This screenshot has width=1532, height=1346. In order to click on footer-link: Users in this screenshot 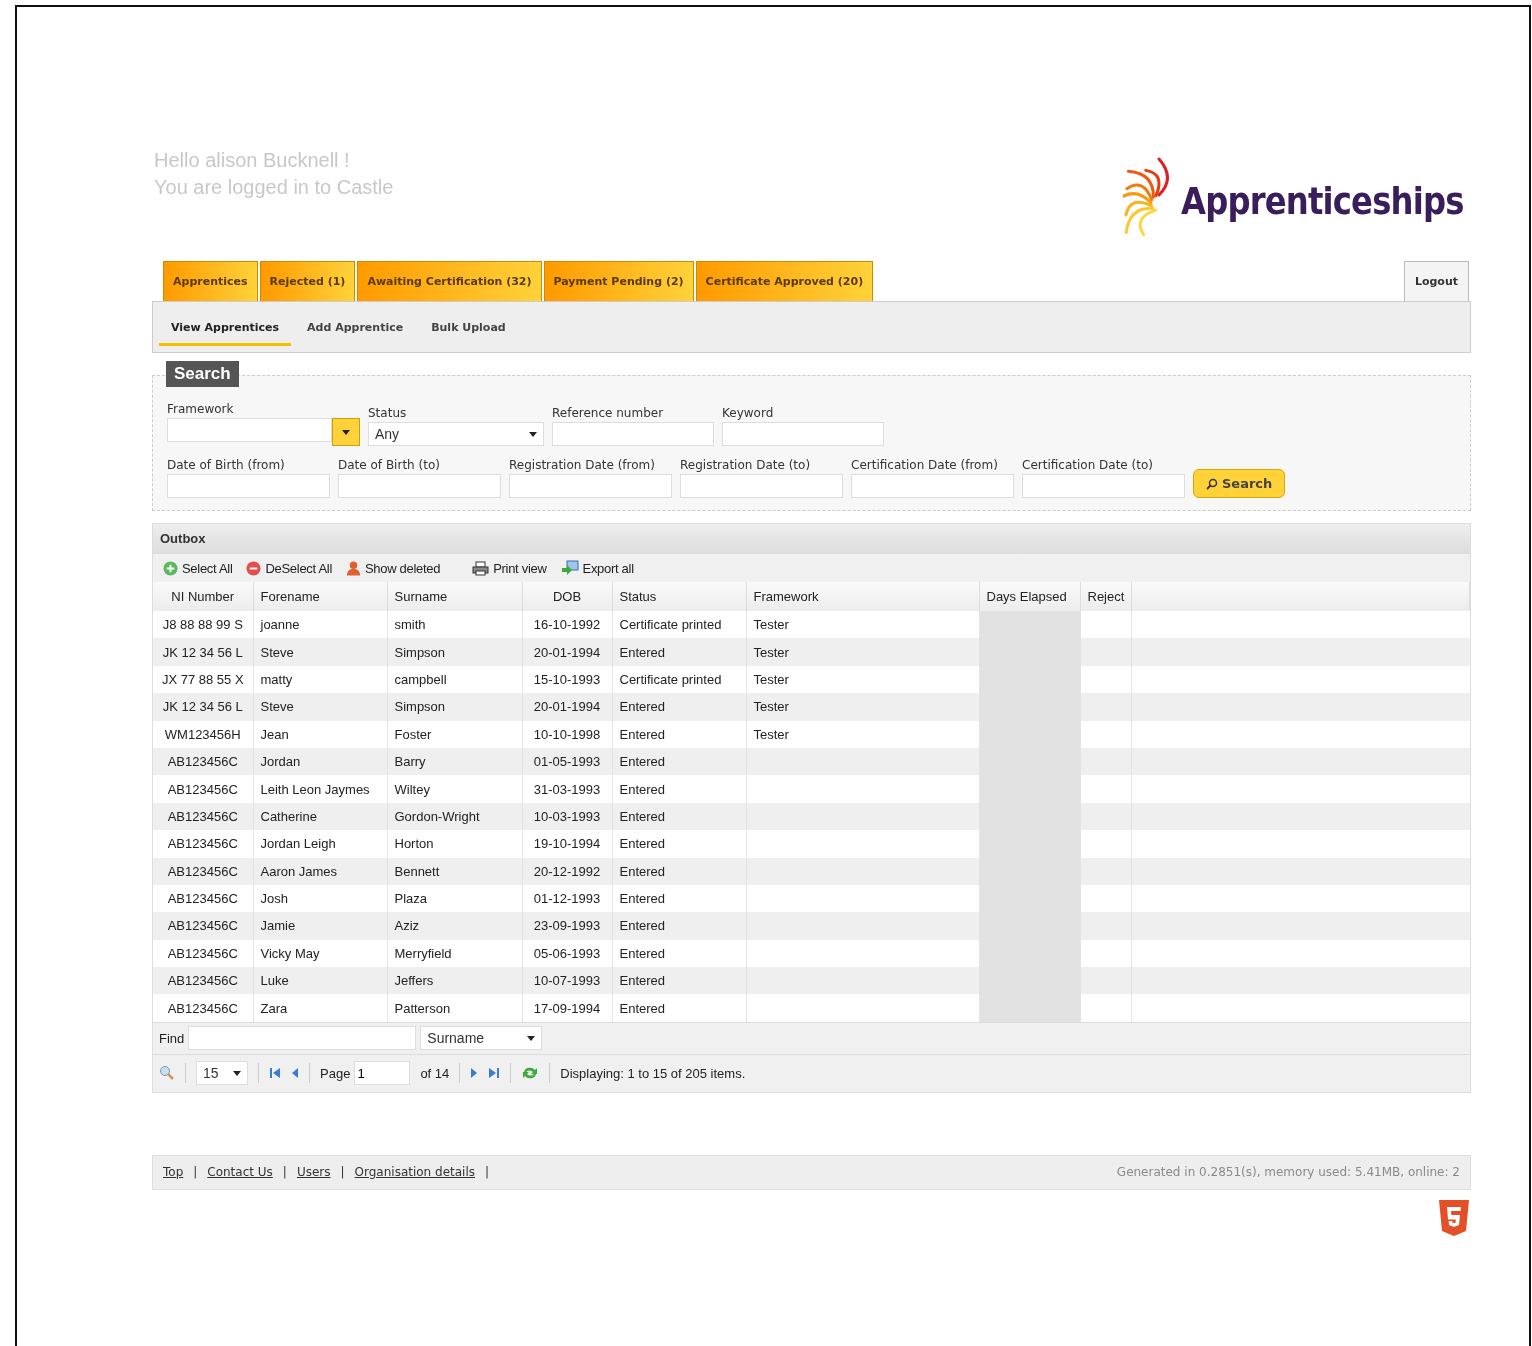, I will do `click(313, 1172)`.